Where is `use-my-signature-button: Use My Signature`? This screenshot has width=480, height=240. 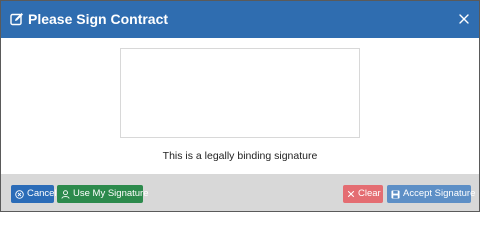 use-my-signature-button: Use My Signature is located at coordinates (103, 194).